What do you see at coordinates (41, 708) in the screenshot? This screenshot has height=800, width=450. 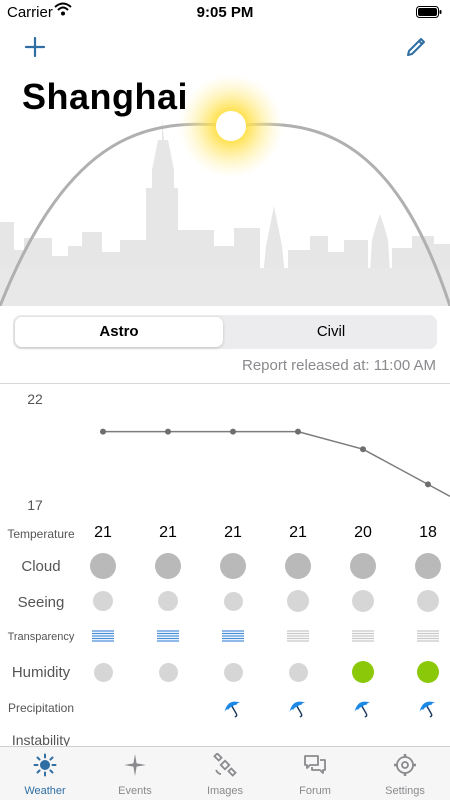 I see `row-label-precipitation: Precipitation` at bounding box center [41, 708].